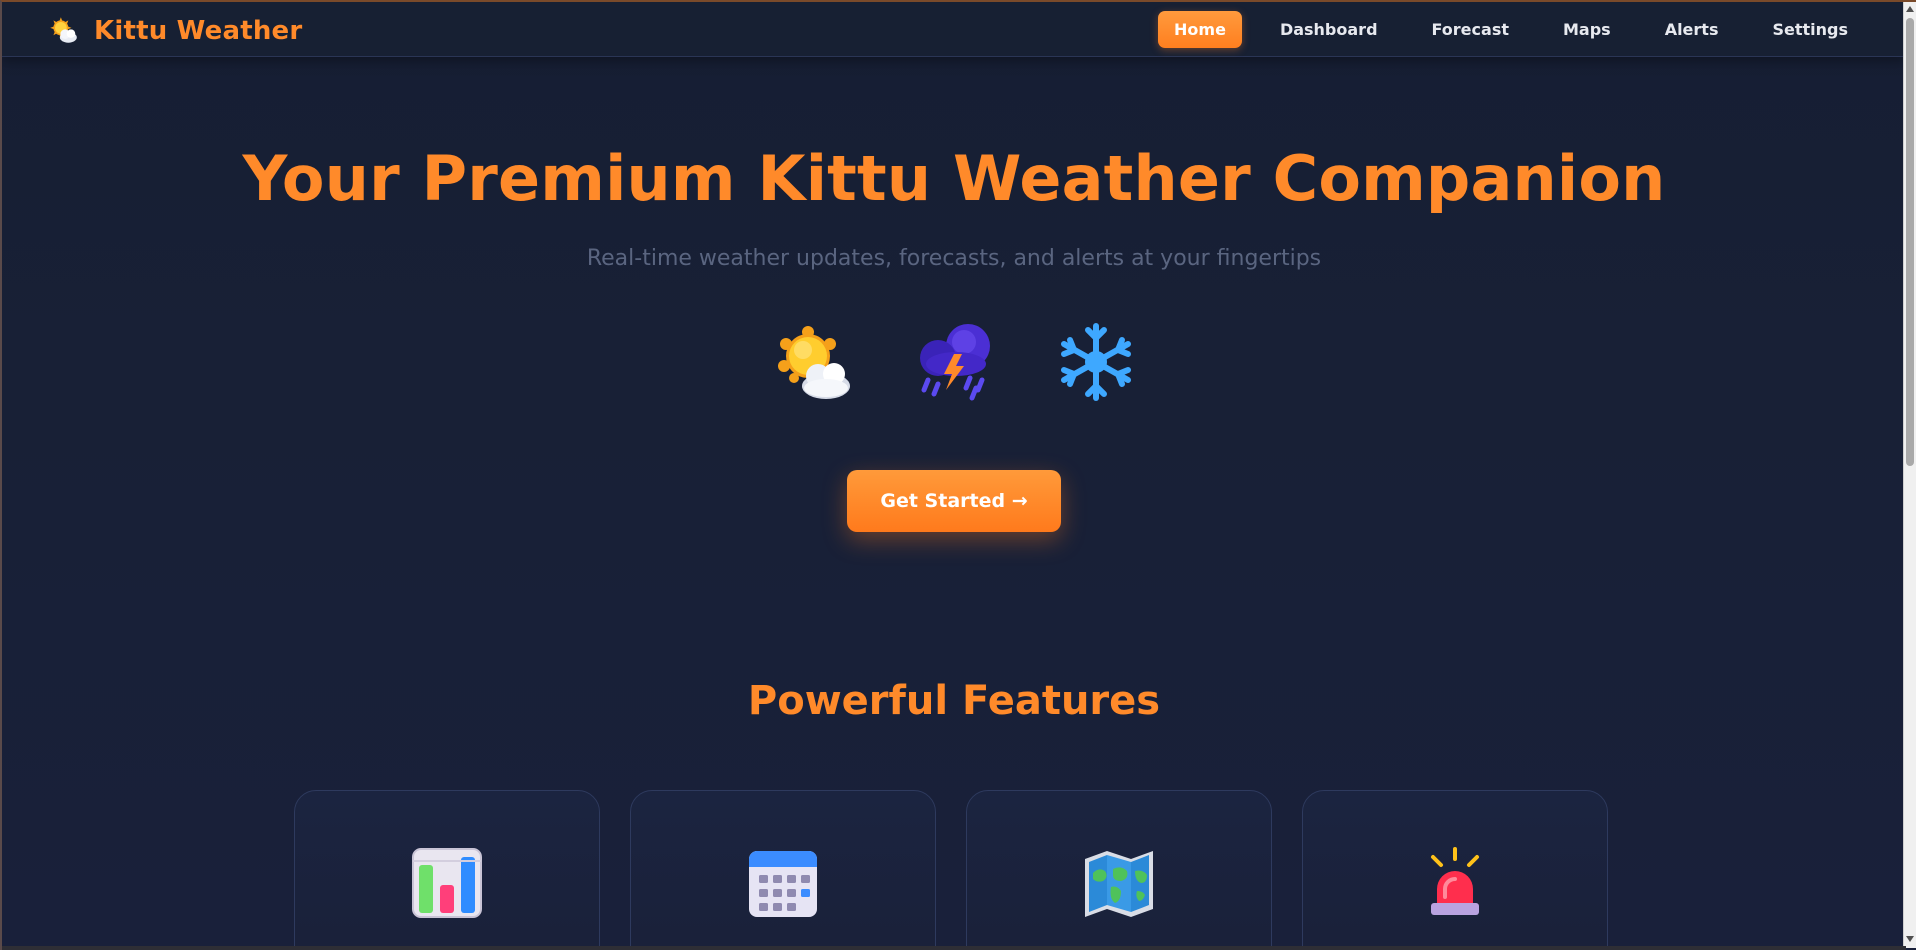 The image size is (1916, 950). I want to click on brand-name: Kittu Weather, so click(198, 31).